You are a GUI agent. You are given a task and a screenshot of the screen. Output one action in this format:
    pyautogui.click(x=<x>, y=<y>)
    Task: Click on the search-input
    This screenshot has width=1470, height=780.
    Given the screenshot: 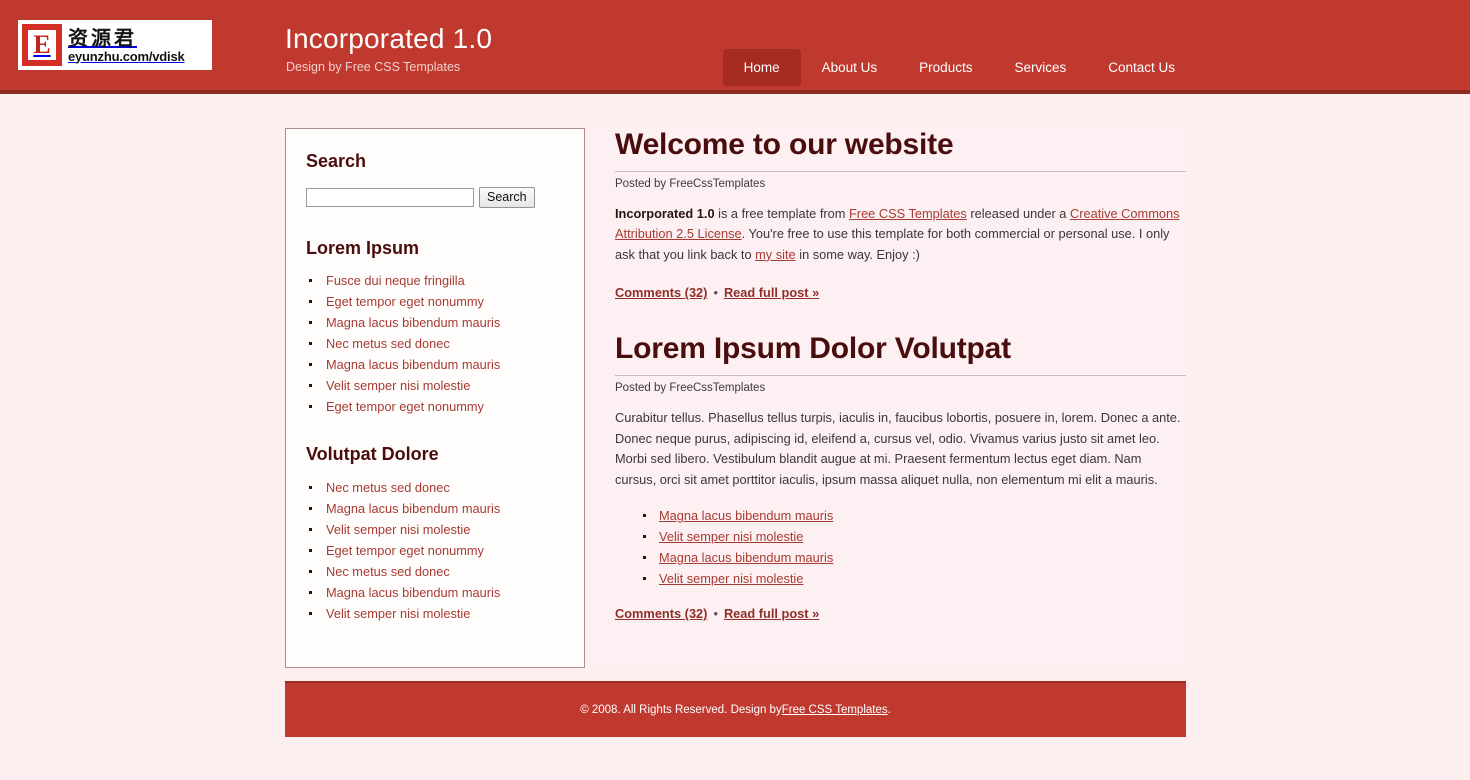 What is the action you would take?
    pyautogui.click(x=390, y=197)
    